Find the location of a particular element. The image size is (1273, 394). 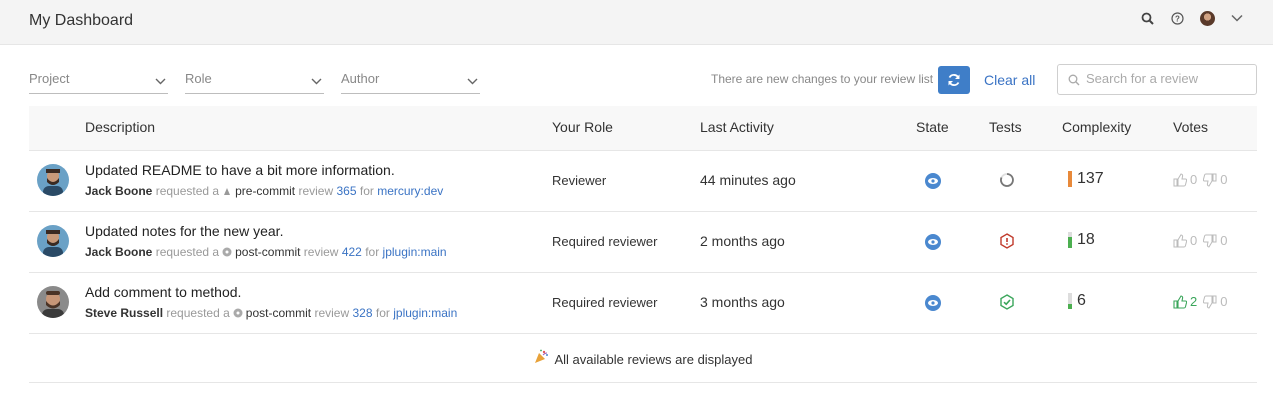

complexity-value: 6 is located at coordinates (1081, 300).